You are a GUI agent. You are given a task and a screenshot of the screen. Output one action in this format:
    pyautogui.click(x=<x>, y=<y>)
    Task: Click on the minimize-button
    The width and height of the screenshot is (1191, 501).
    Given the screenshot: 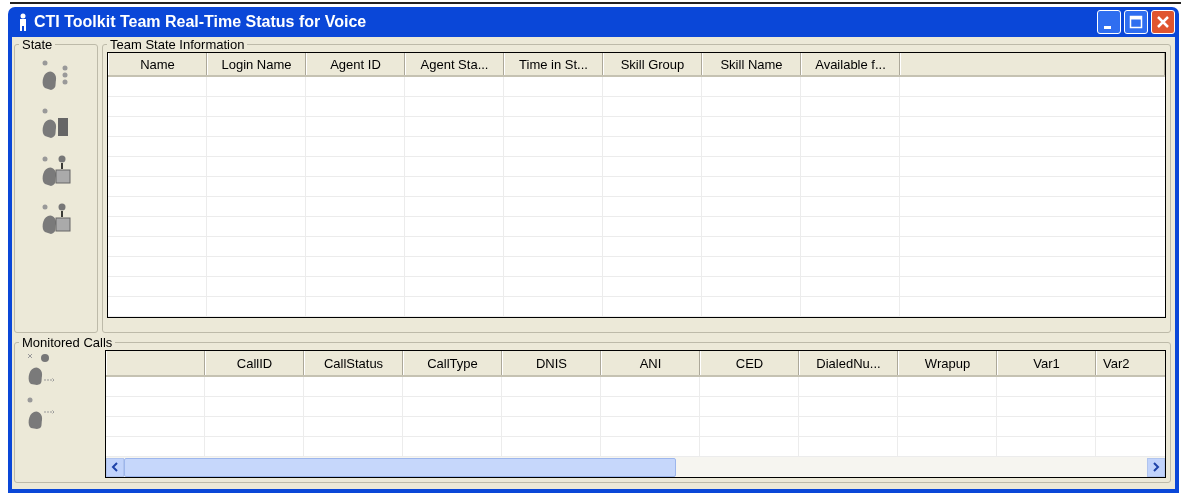 What is the action you would take?
    pyautogui.click(x=1109, y=22)
    